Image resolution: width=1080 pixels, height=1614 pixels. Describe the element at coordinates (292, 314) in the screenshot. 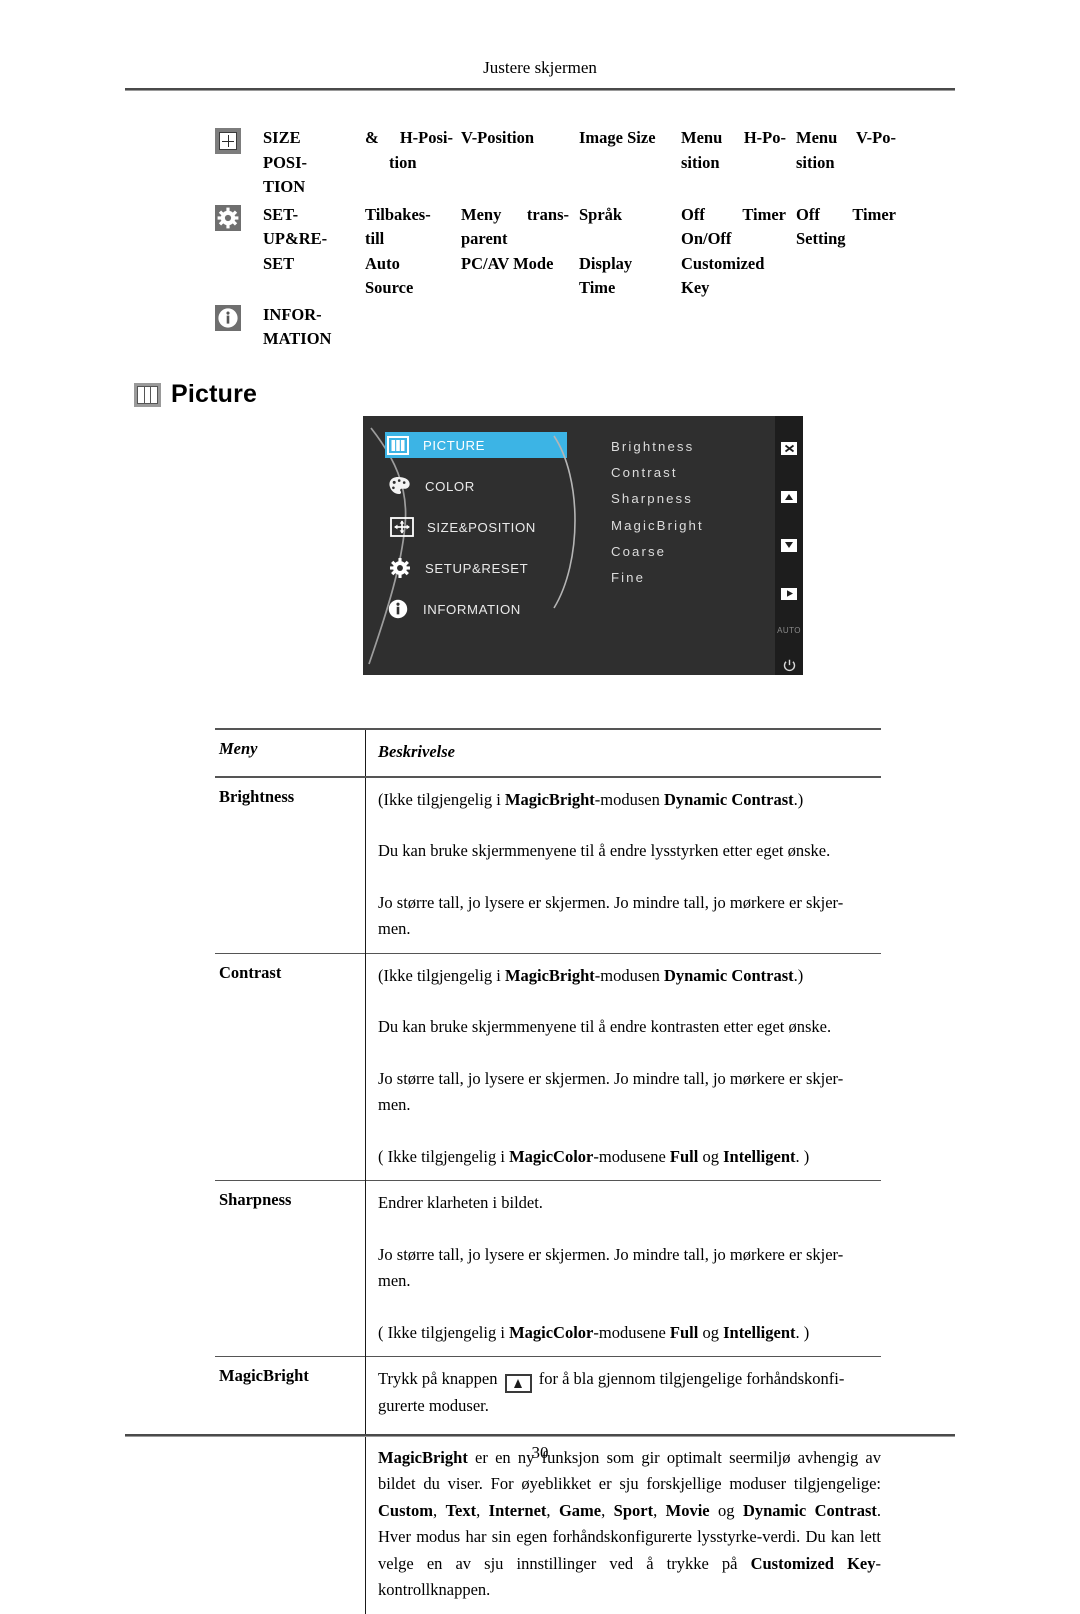

I see `row-label-line: INFOR-` at that location.